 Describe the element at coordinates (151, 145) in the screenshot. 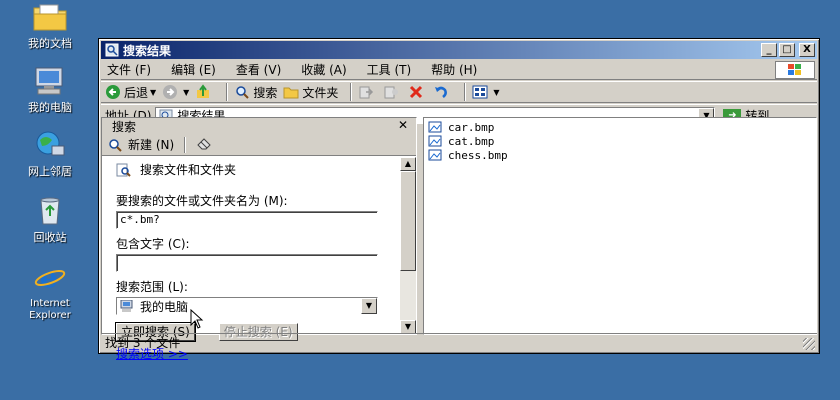

I see `new-search-label: 新建 (N)` at that location.